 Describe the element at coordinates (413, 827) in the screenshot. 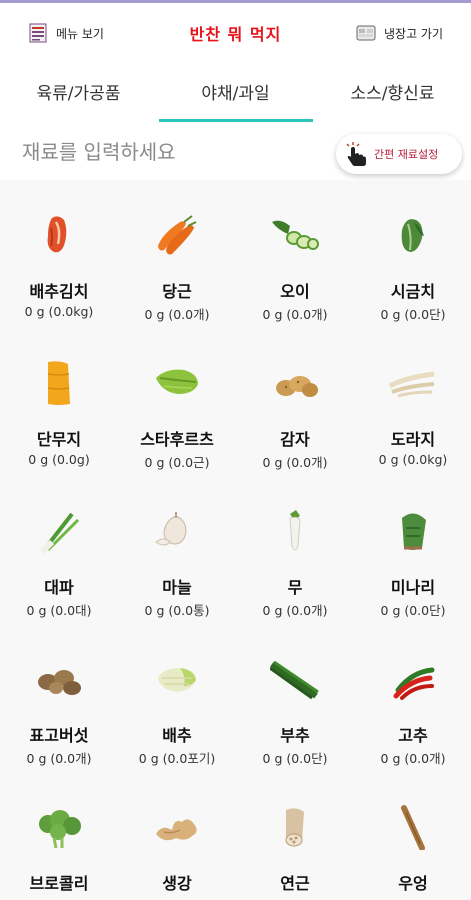

I see `burdock-icon` at that location.